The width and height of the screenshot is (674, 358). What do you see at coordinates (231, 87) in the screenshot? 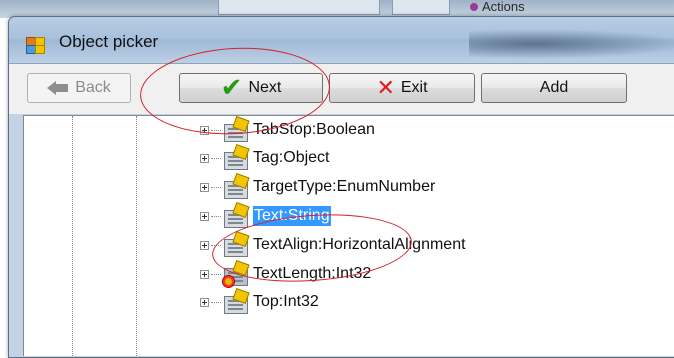
I see `checkmark-icon: ✔` at bounding box center [231, 87].